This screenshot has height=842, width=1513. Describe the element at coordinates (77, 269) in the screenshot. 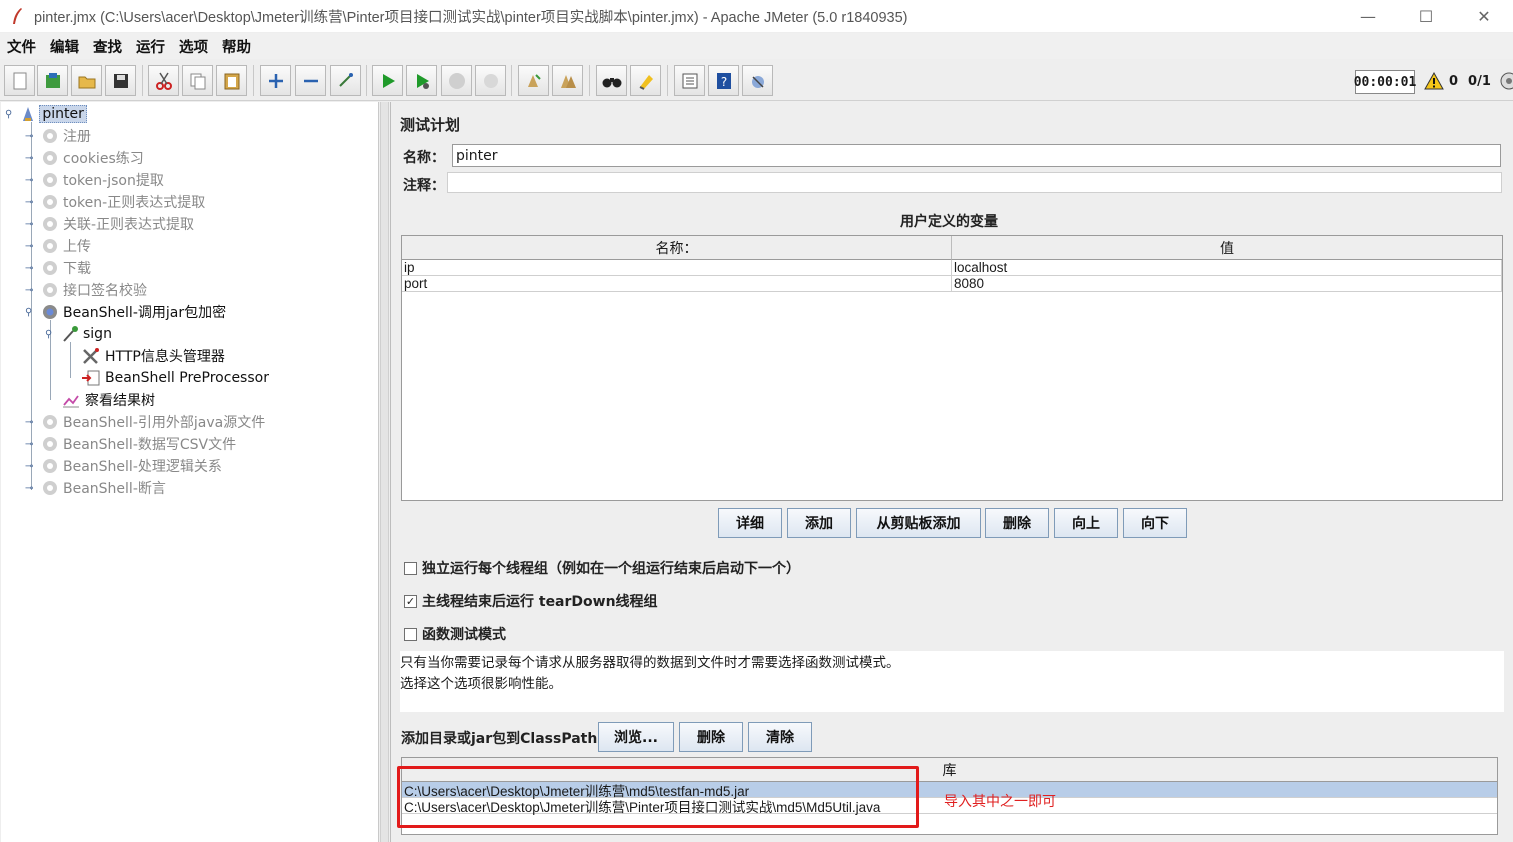

I see `tree-label: 下载` at that location.